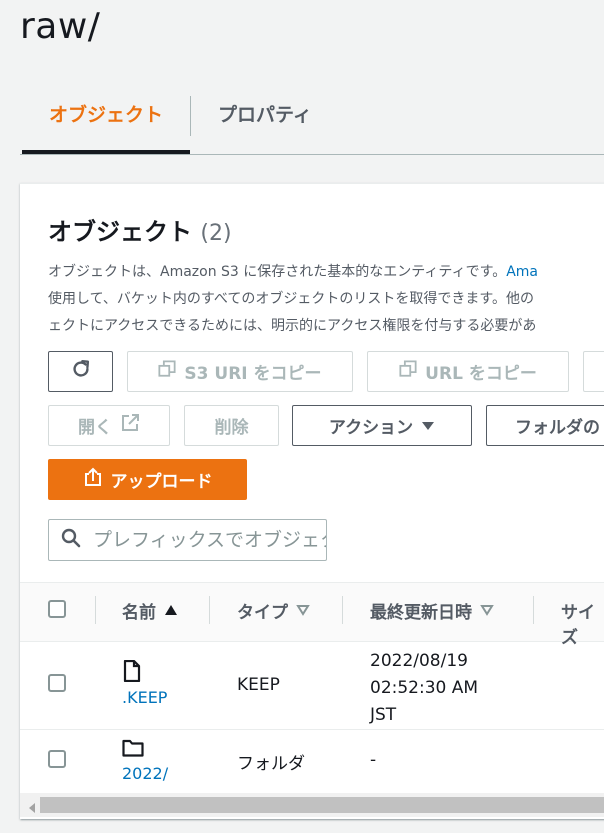 The height and width of the screenshot is (833, 604). What do you see at coordinates (312, 612) in the screenshot?
I see `table-header` at bounding box center [312, 612].